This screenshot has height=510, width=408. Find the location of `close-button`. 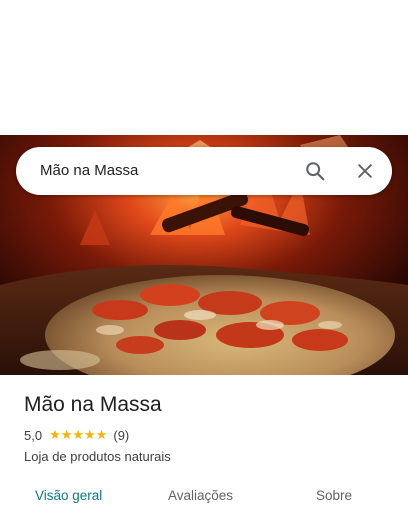

close-button is located at coordinates (365, 171).